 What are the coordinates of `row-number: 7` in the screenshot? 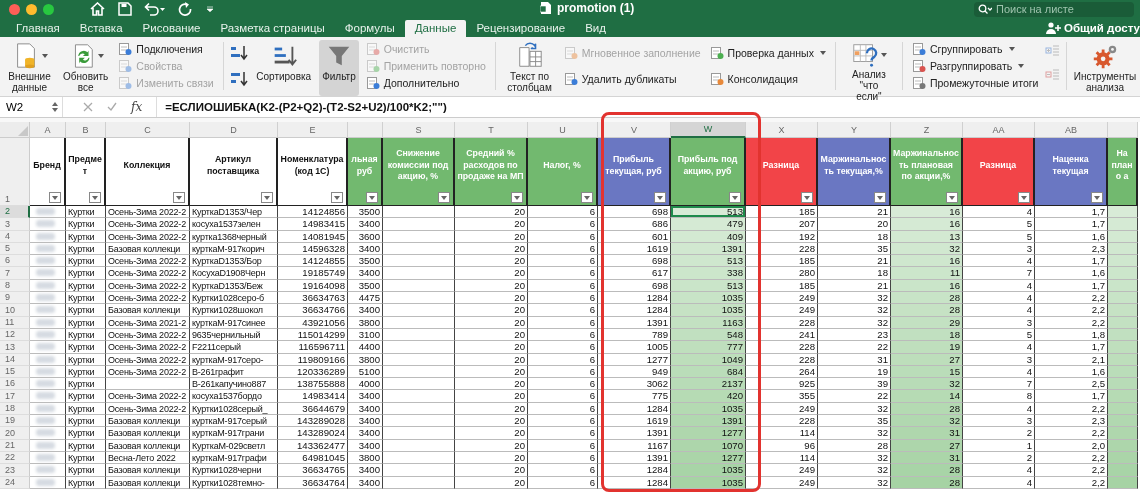 It's located at (15, 273).